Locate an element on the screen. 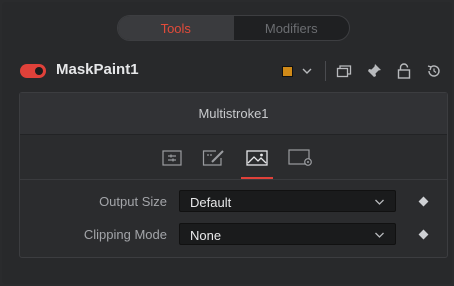 This screenshot has height=286, width=454. tools-modifiers-switch: Tools Modifiers is located at coordinates (233, 28).